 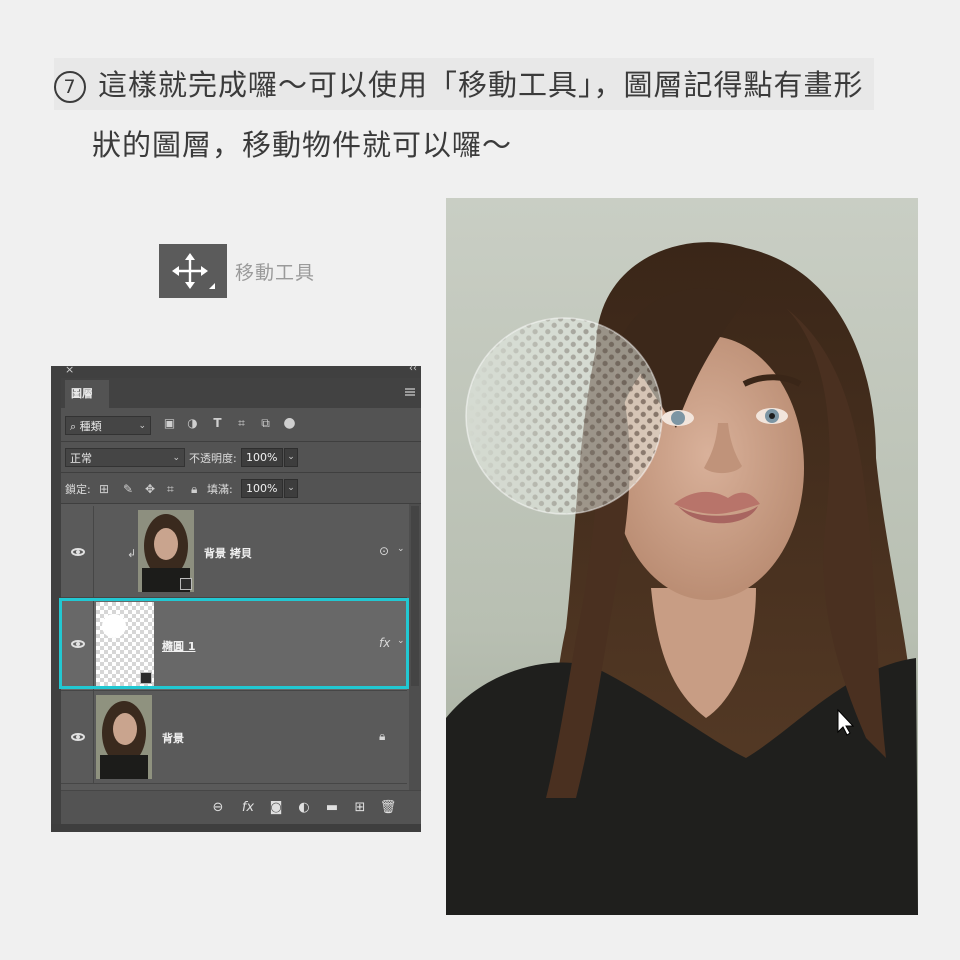 I want to click on opacity-input: 100%, so click(x=262, y=457).